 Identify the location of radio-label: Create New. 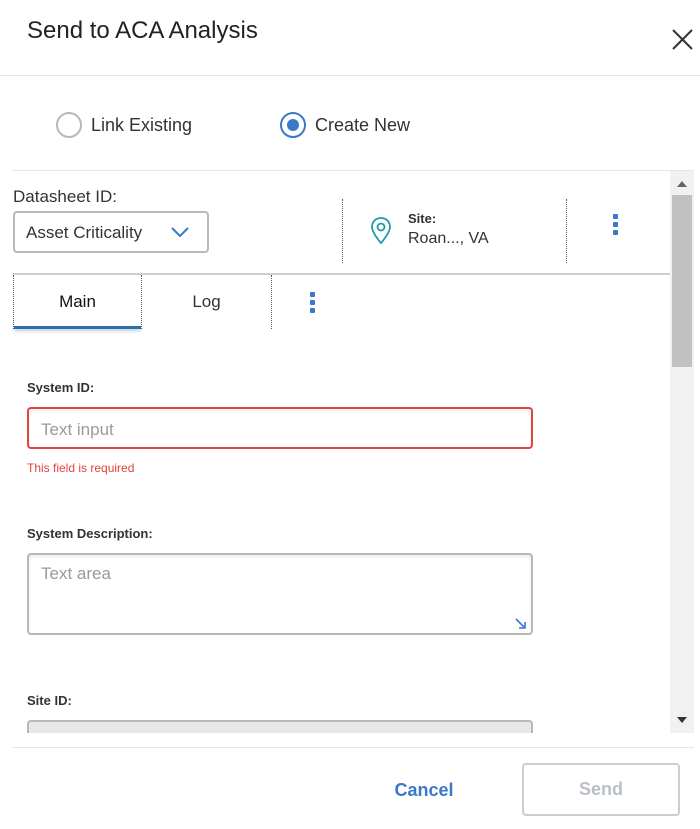
(363, 124).